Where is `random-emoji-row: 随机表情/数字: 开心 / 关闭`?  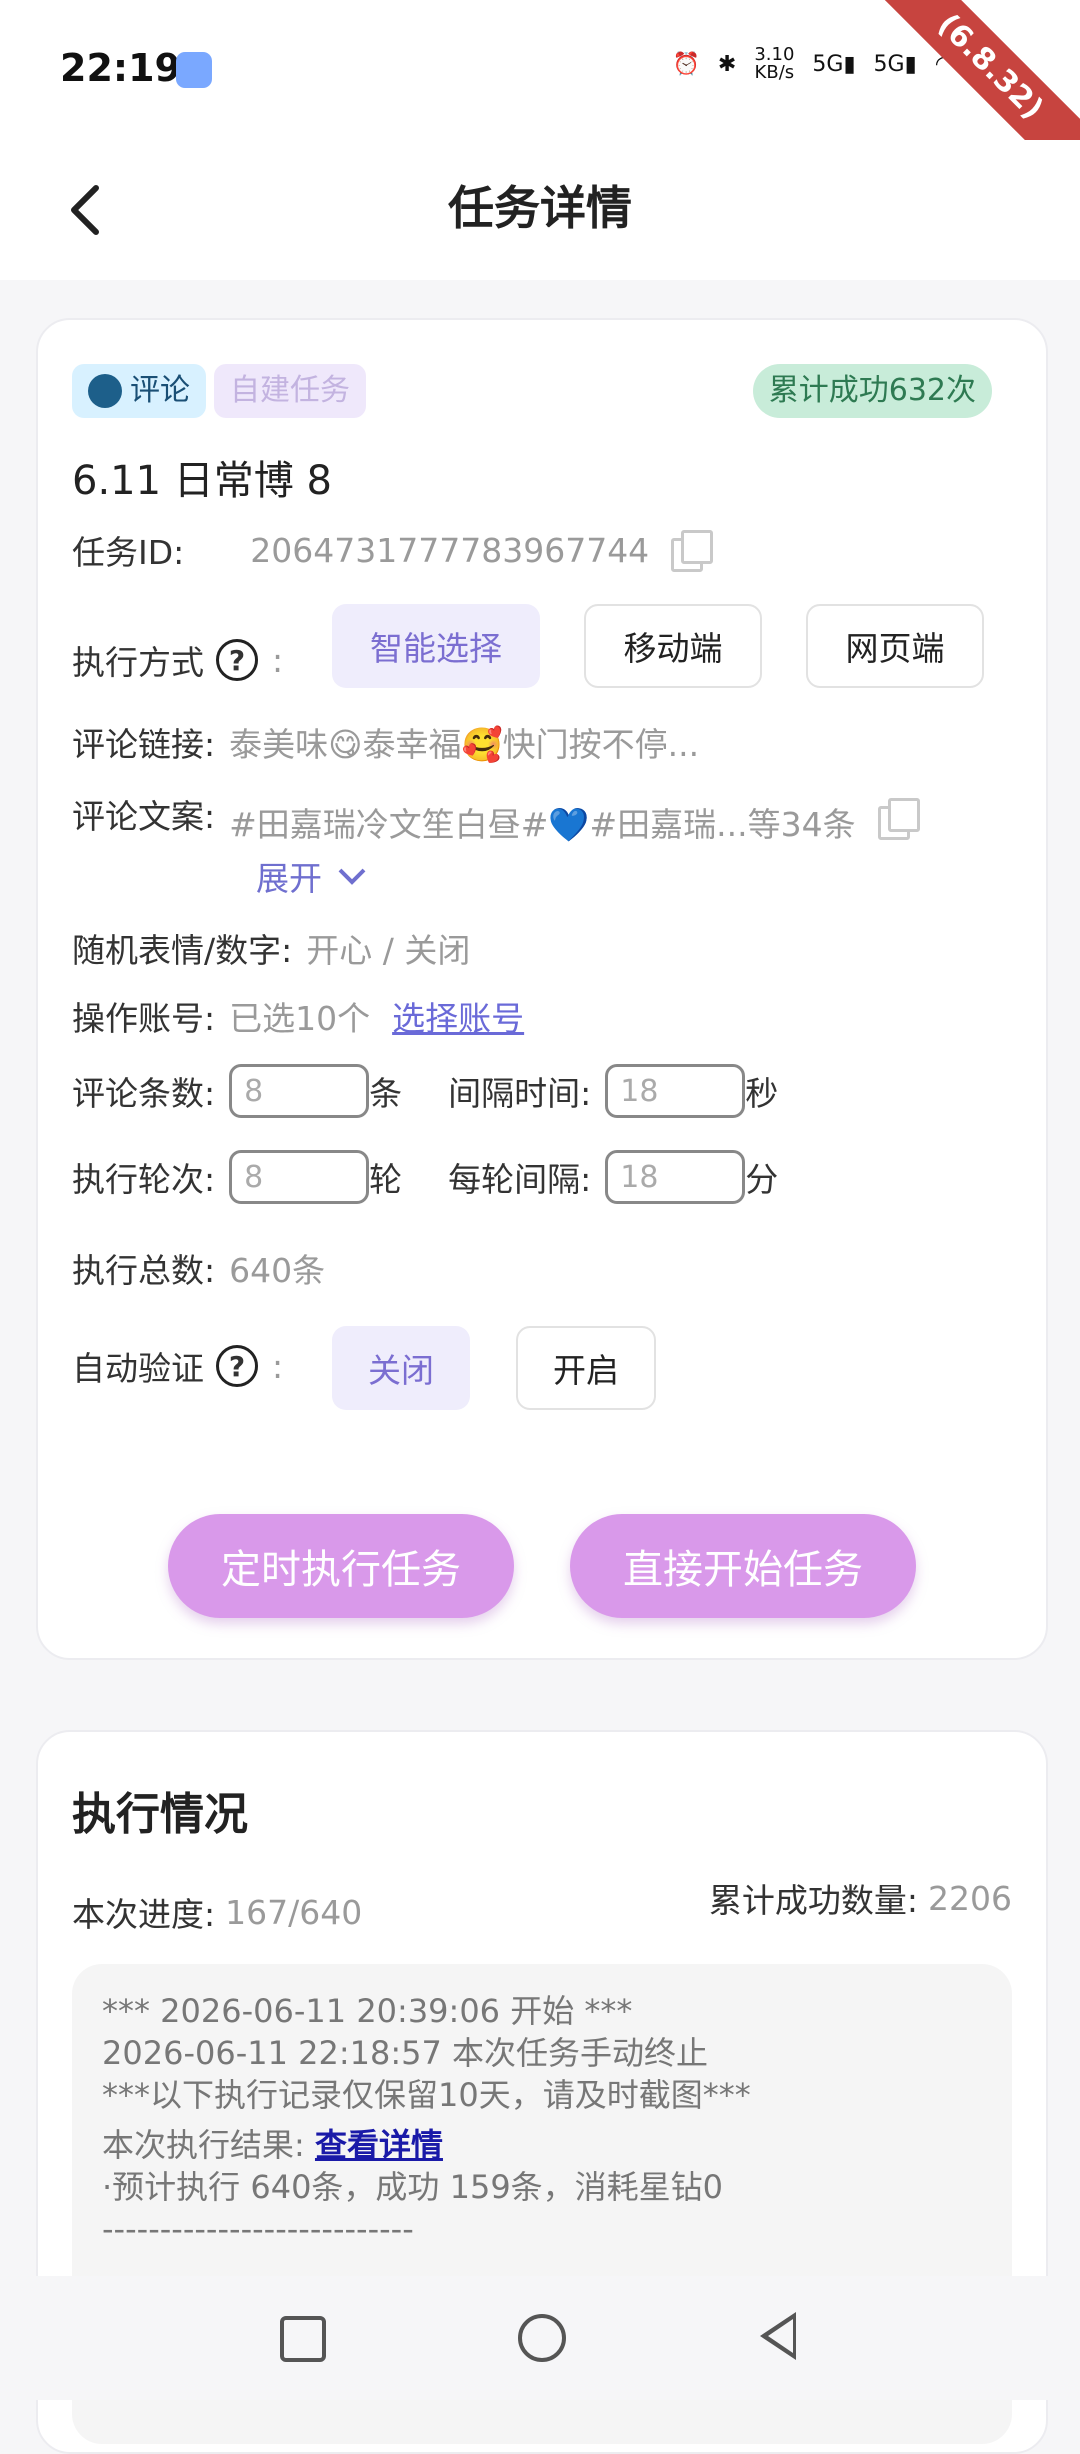 random-emoji-row: 随机表情/数字: 开心 / 关闭 is located at coordinates (271, 948).